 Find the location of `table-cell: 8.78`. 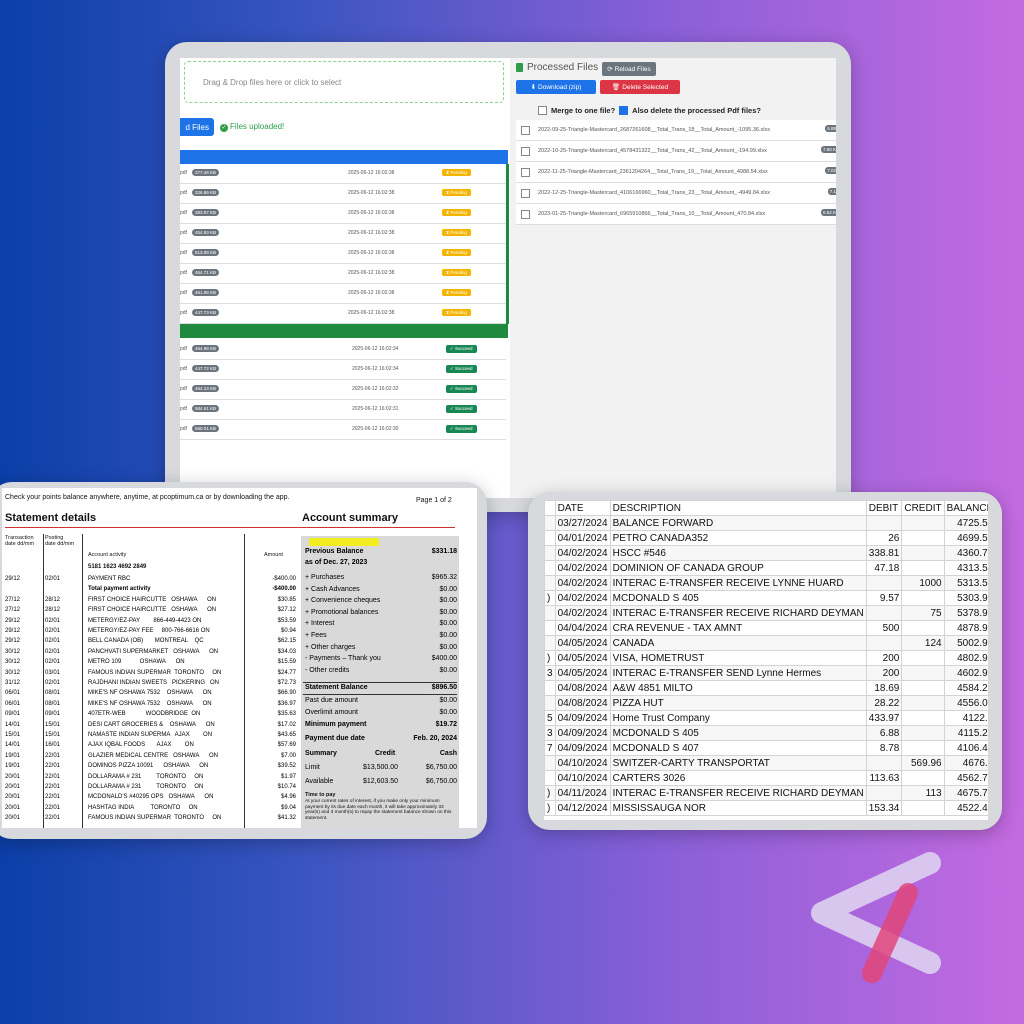

table-cell: 8.78 is located at coordinates (884, 748).